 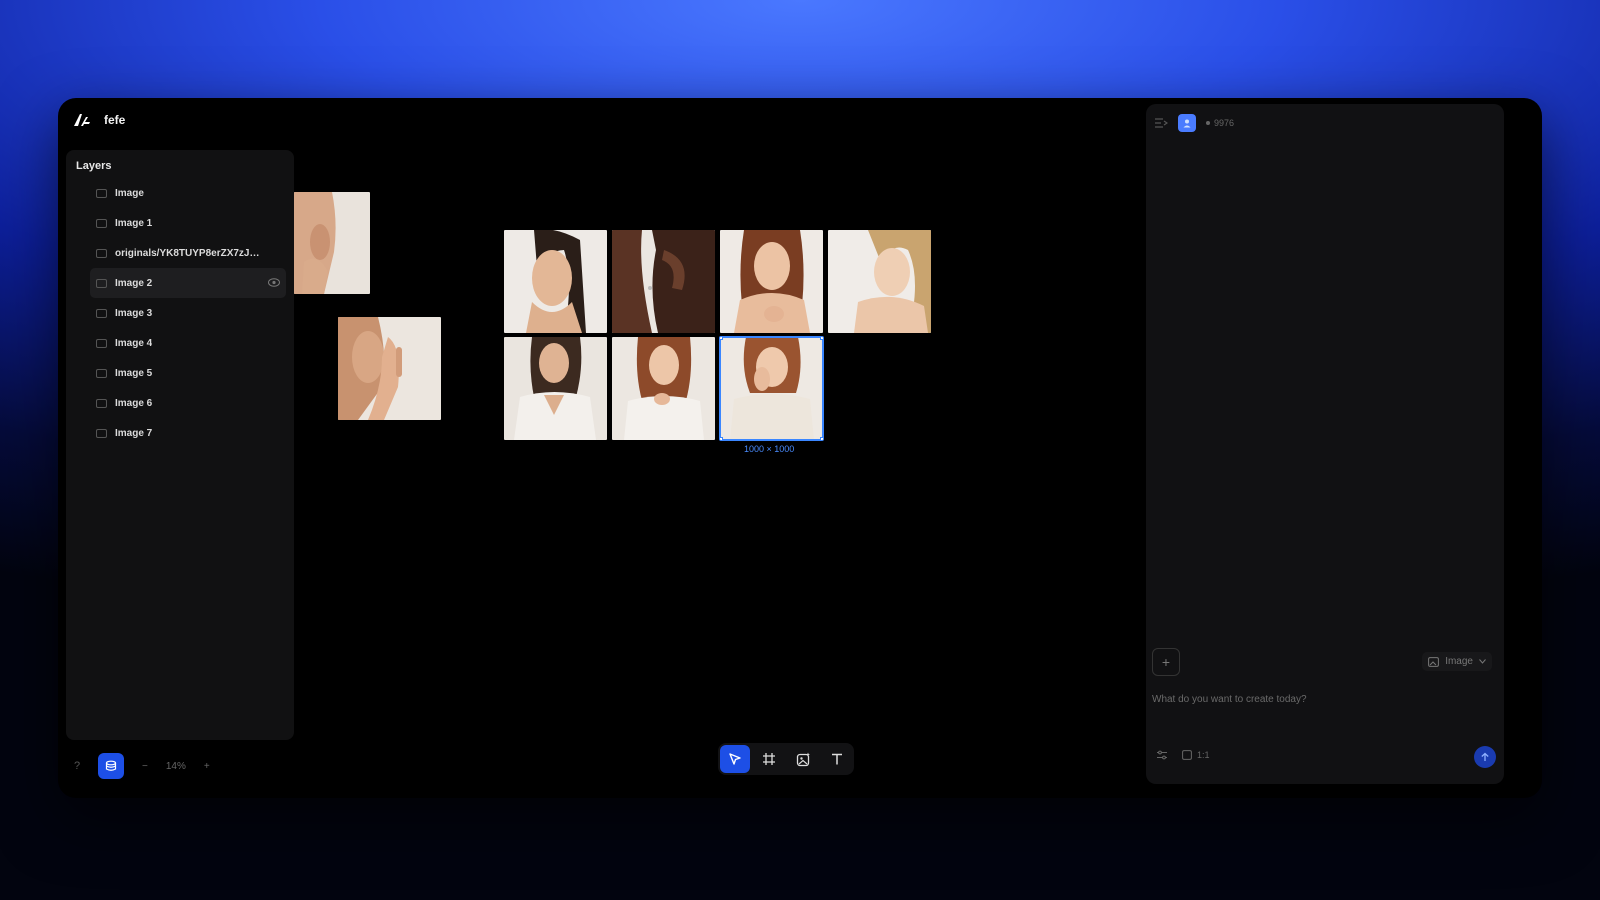 What do you see at coordinates (134, 223) in the screenshot?
I see `layer-label: Image 1` at bounding box center [134, 223].